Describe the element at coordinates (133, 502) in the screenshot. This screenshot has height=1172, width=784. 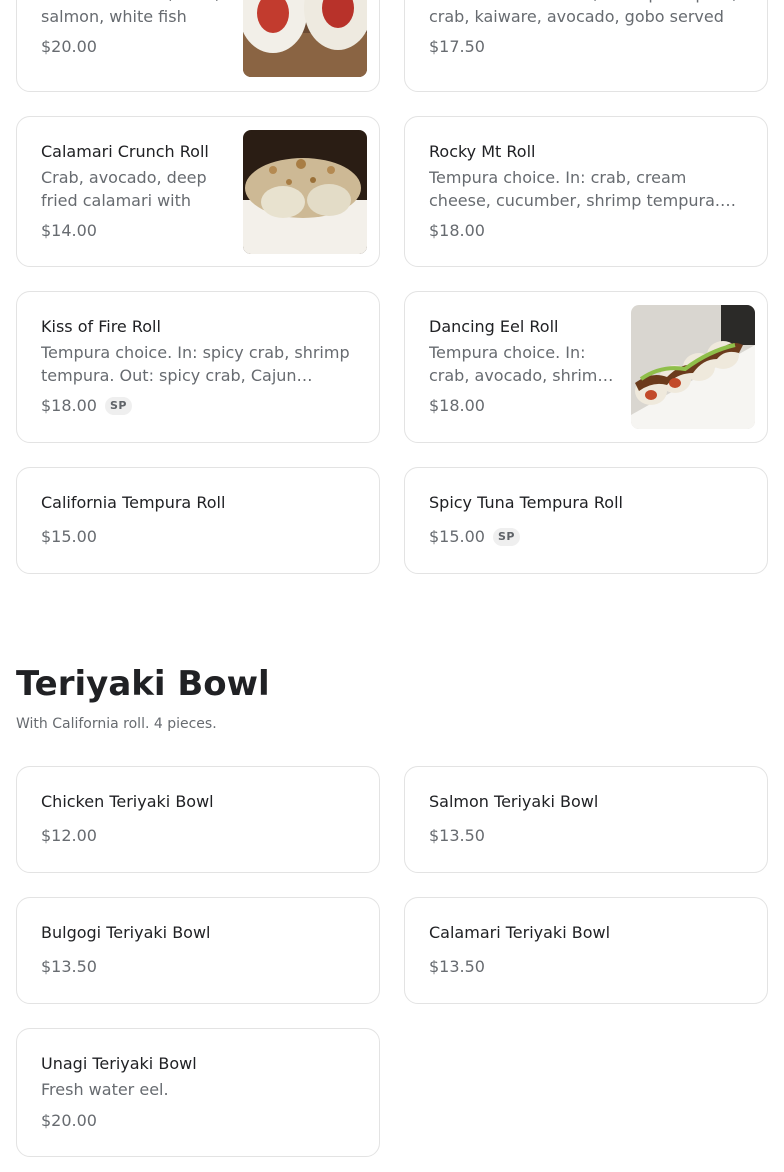
I see `item-name: California Tempura Roll` at that location.